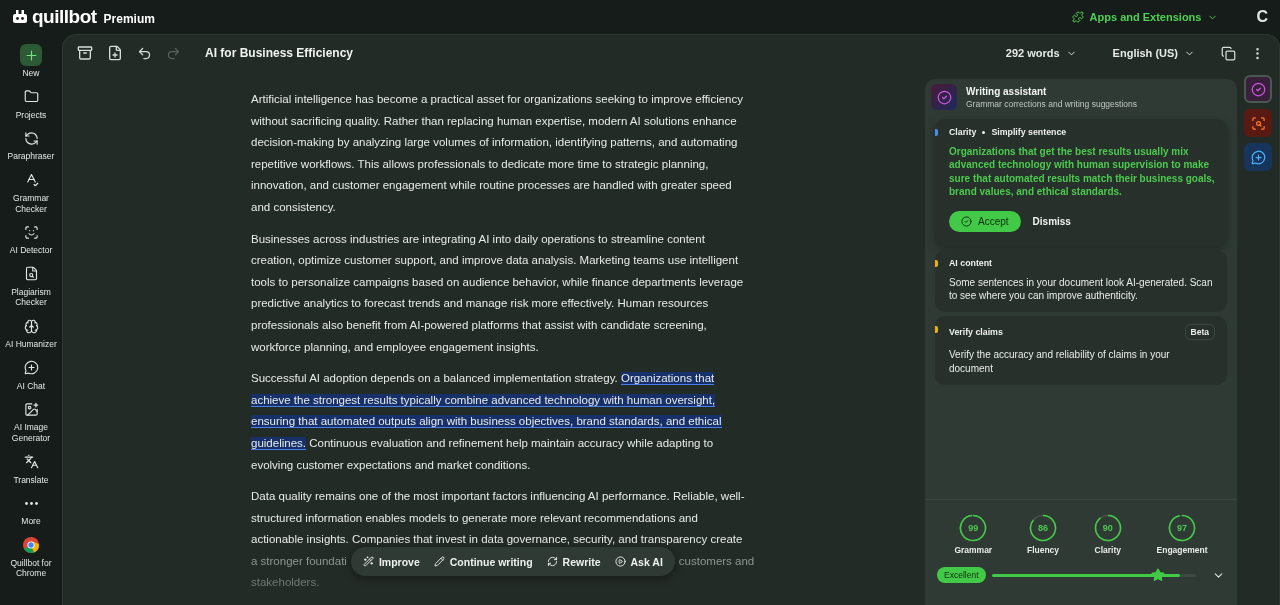 This screenshot has width=1280, height=605. I want to click on translate-icon, so click(31, 461).